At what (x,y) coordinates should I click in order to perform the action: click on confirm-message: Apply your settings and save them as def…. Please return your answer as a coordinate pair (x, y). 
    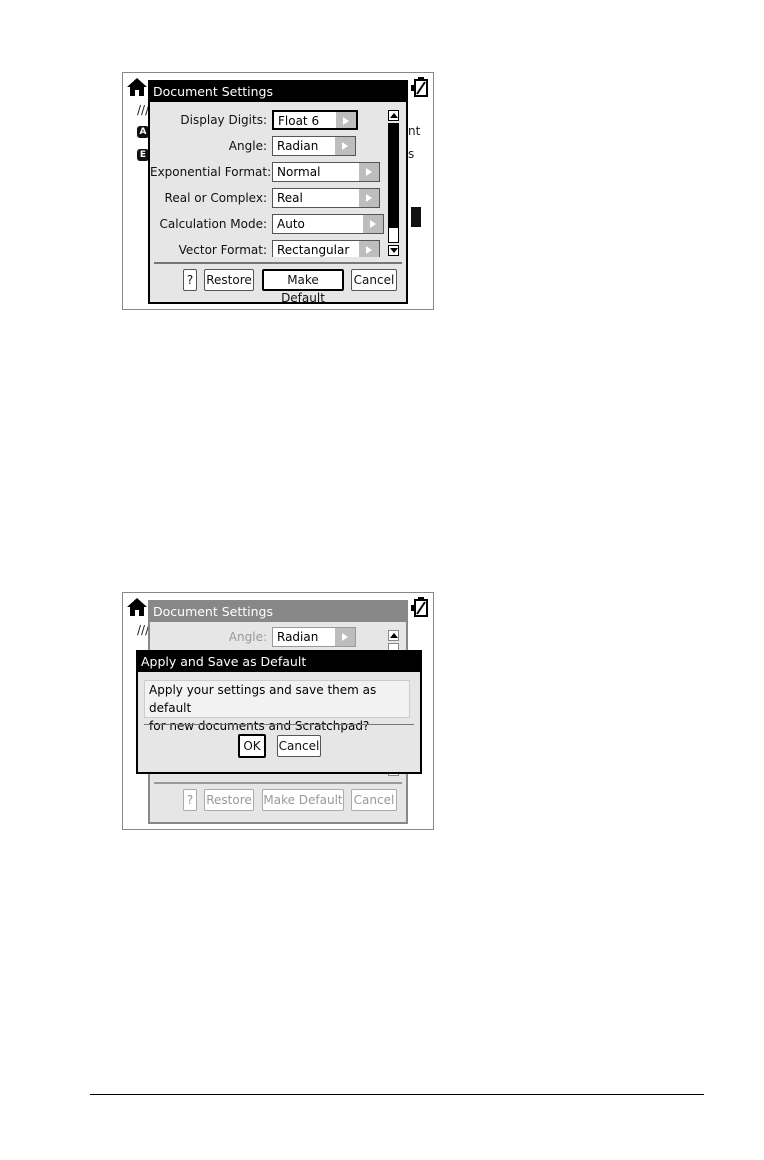
    Looking at the image, I should click on (277, 706).